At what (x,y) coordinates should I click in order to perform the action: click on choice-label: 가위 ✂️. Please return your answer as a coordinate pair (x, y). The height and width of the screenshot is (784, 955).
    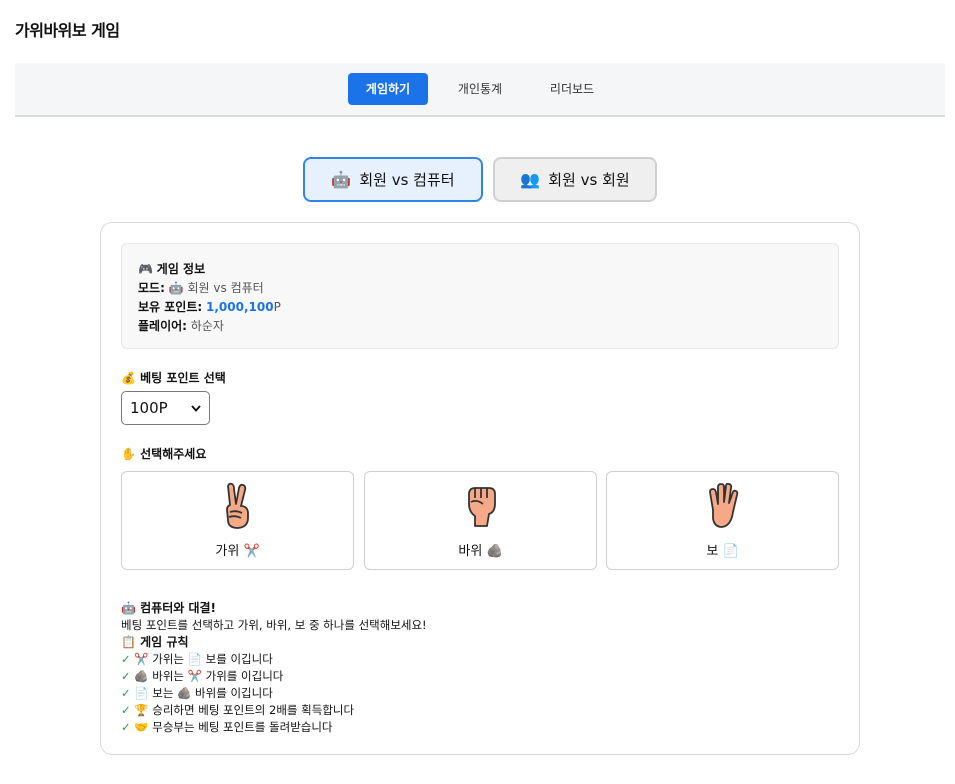
    Looking at the image, I should click on (237, 551).